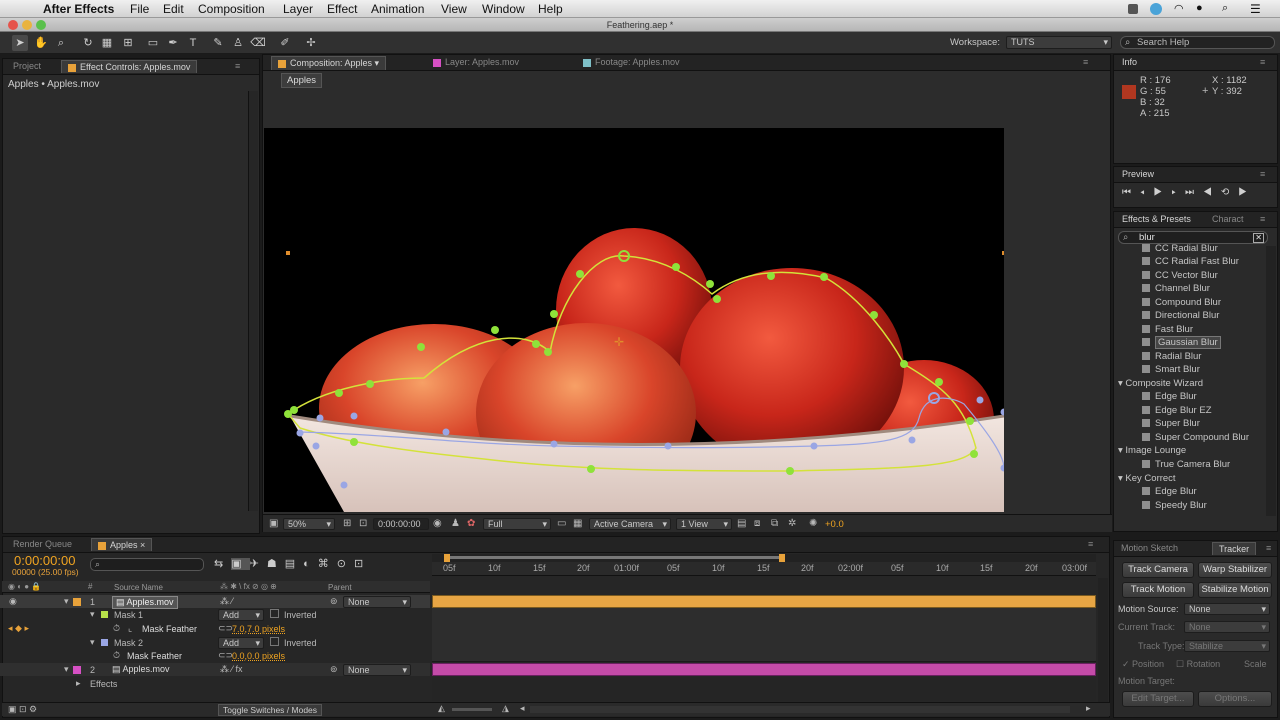 Image resolution: width=1280 pixels, height=720 pixels. Describe the element at coordinates (764, 601) in the screenshot. I see `layer-1-duration-bar` at that location.